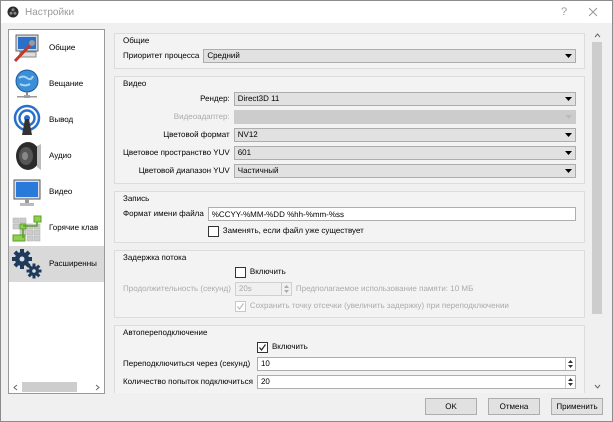 This screenshot has height=422, width=613. I want to click on gears-icon, so click(27, 264).